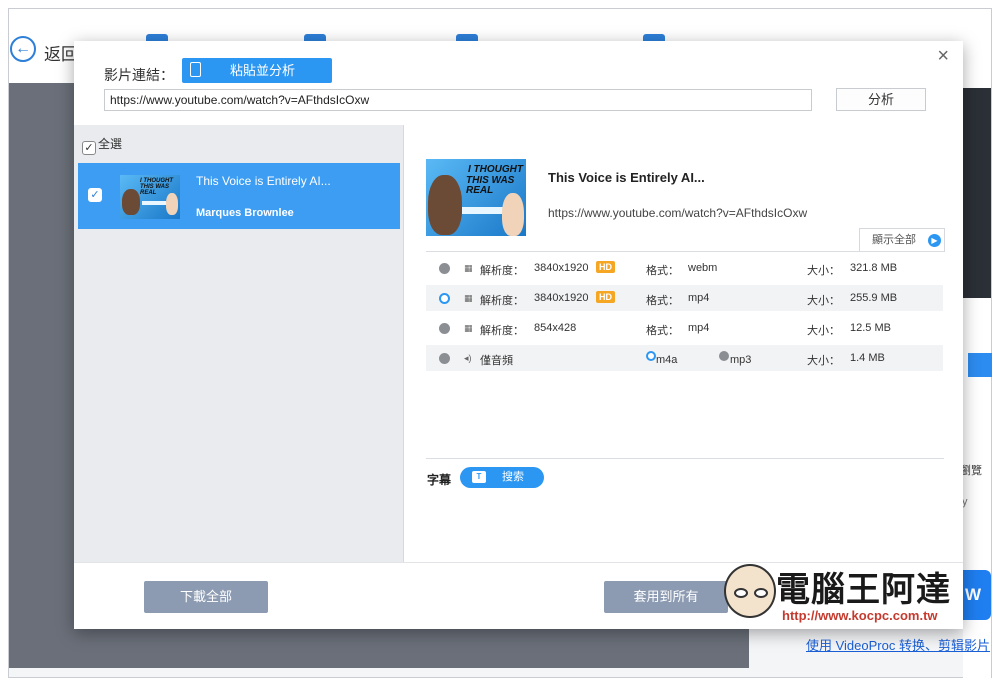 This screenshot has width=1000, height=686. I want to click on format-row: ▦ 解析度： 854x428 格式： mp4 大小： 12.5 MB, so click(684, 328).